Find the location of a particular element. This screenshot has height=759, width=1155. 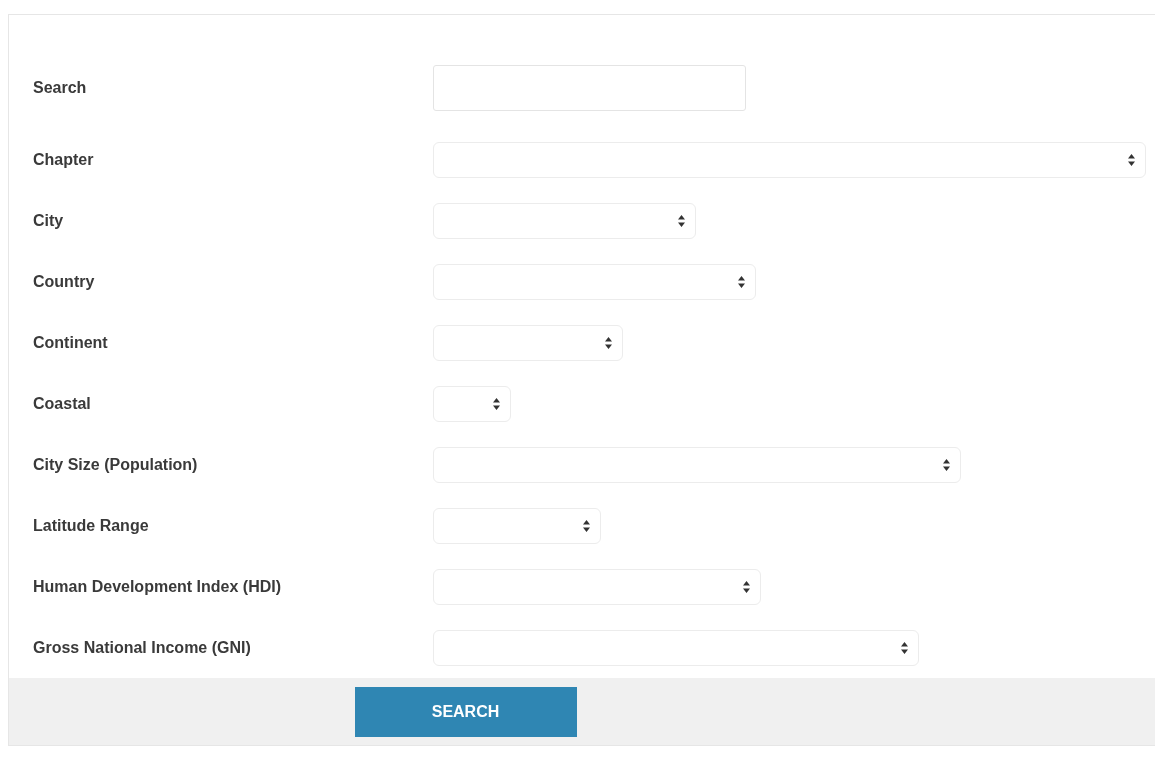

field-label: Latitude Range is located at coordinates (91, 525).